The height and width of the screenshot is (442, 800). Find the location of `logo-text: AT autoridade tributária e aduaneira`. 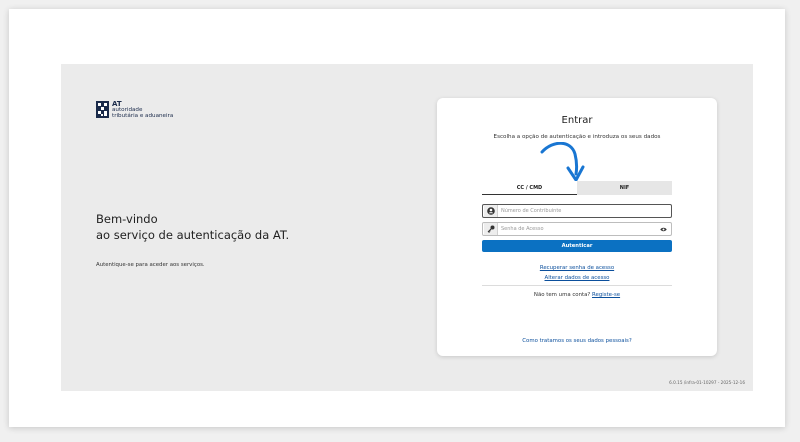

logo-text: AT autoridade tributária e aduaneira is located at coordinates (143, 110).